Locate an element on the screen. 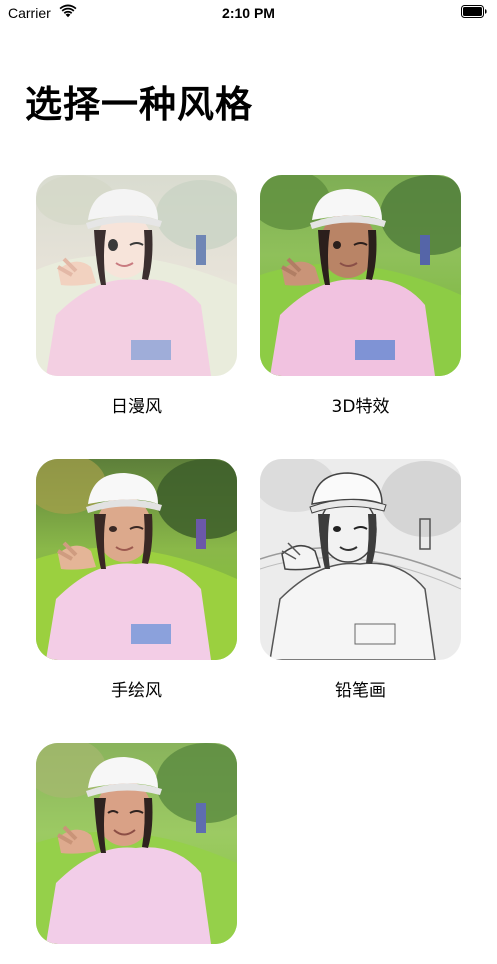 This screenshot has width=497, height=964. clock: 2:10 PM is located at coordinates (248, 13).